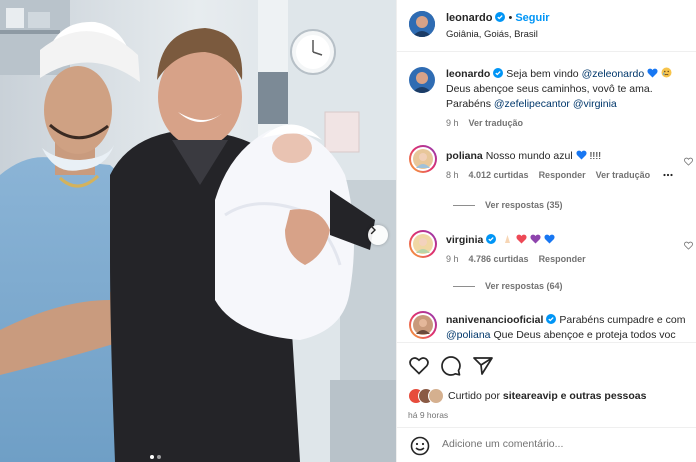 This screenshot has width=696, height=462. I want to click on liked-by-avatars, so click(426, 396).